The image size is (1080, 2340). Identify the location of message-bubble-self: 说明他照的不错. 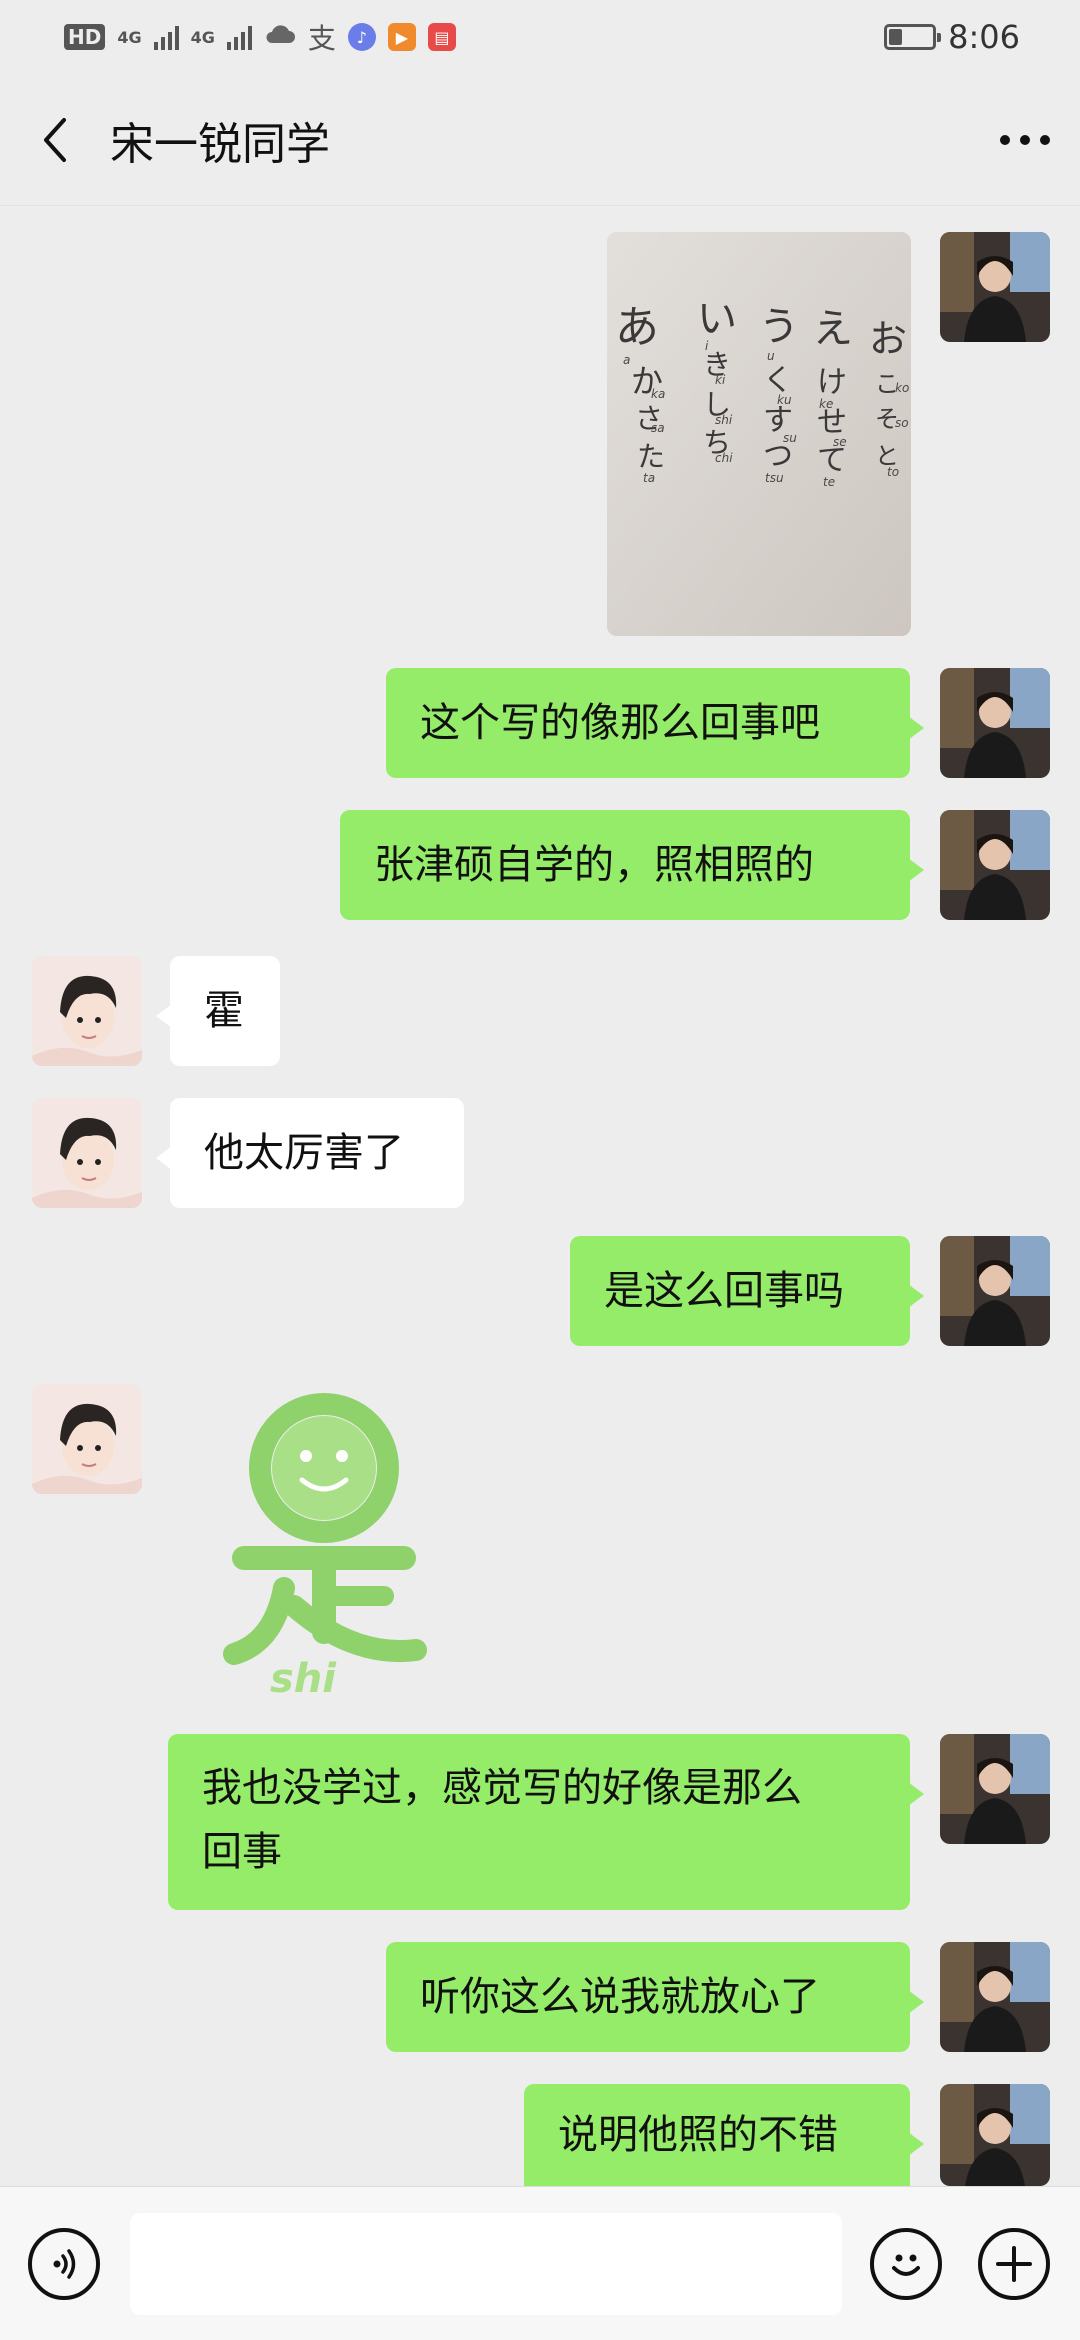
(724, 2135).